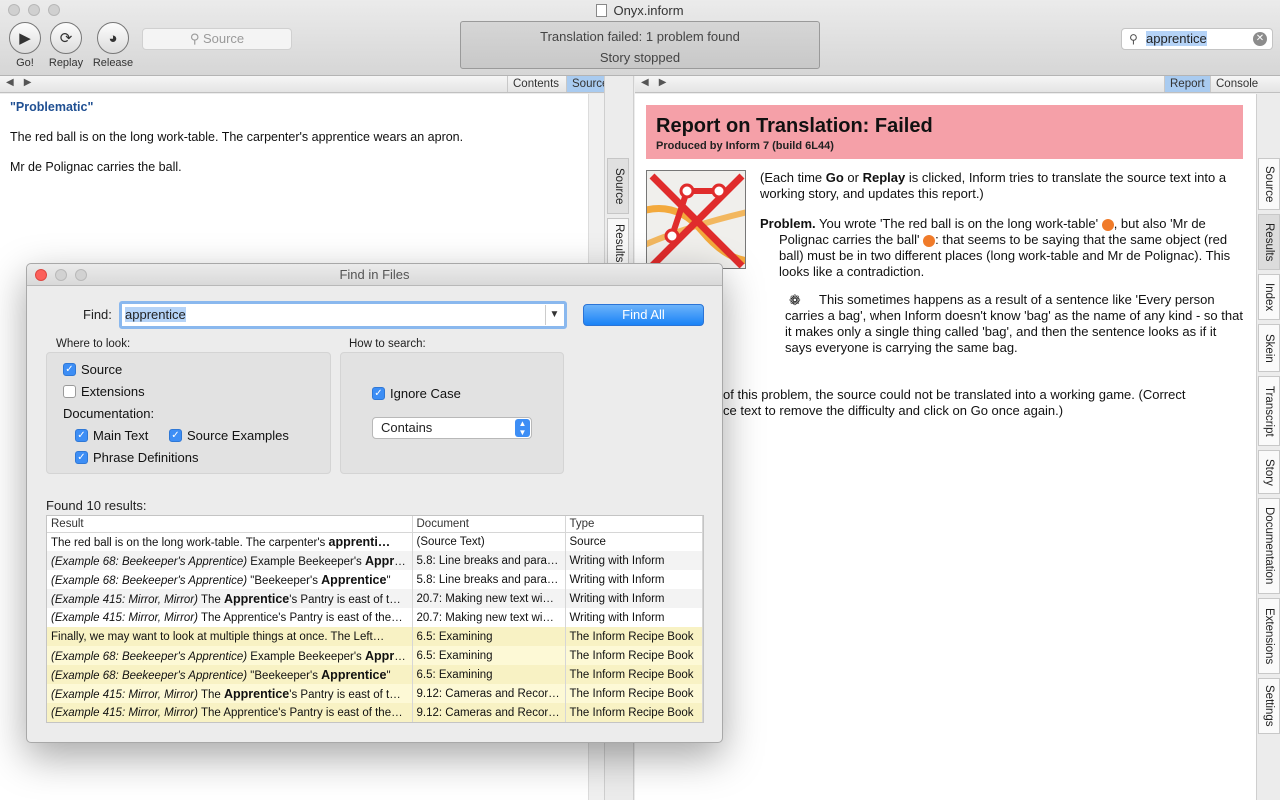 This screenshot has width=1280, height=800. I want to click on left-pane-nav-arrows: ◀▶, so click(23, 82).